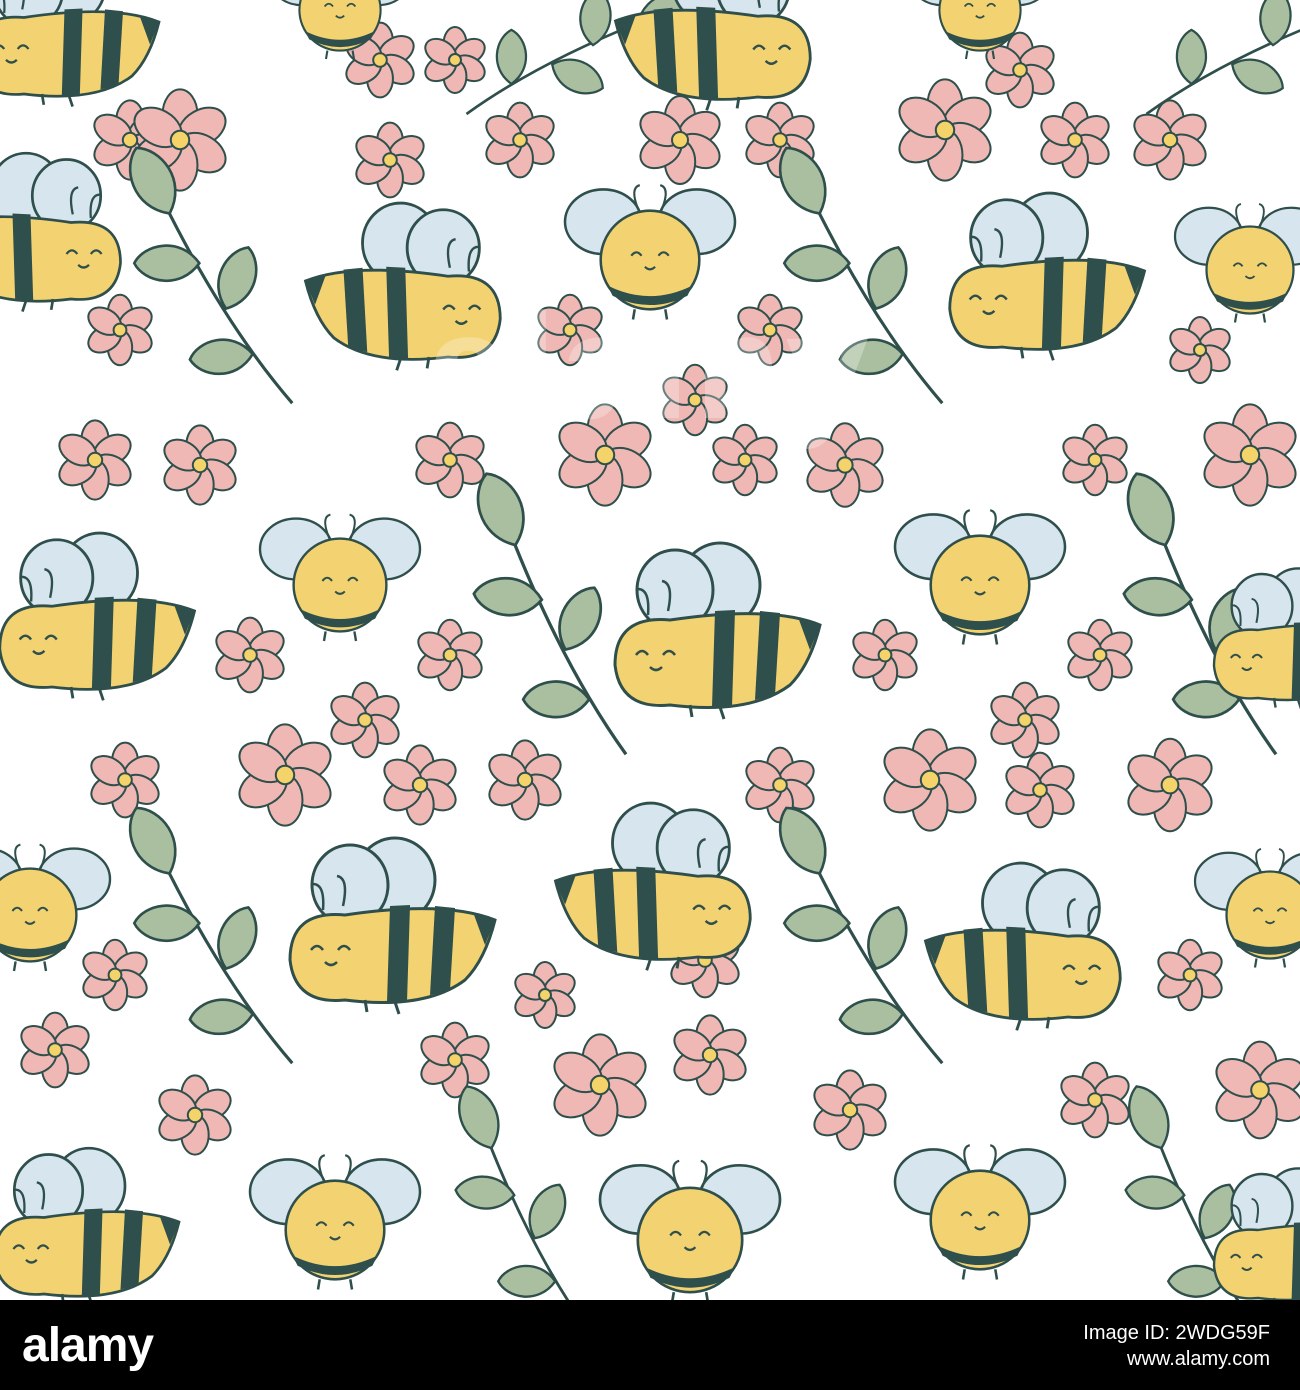 This screenshot has height=1390, width=1300. What do you see at coordinates (1176, 1333) in the screenshot?
I see `image-id-label: Image ID: 2WDG59F` at bounding box center [1176, 1333].